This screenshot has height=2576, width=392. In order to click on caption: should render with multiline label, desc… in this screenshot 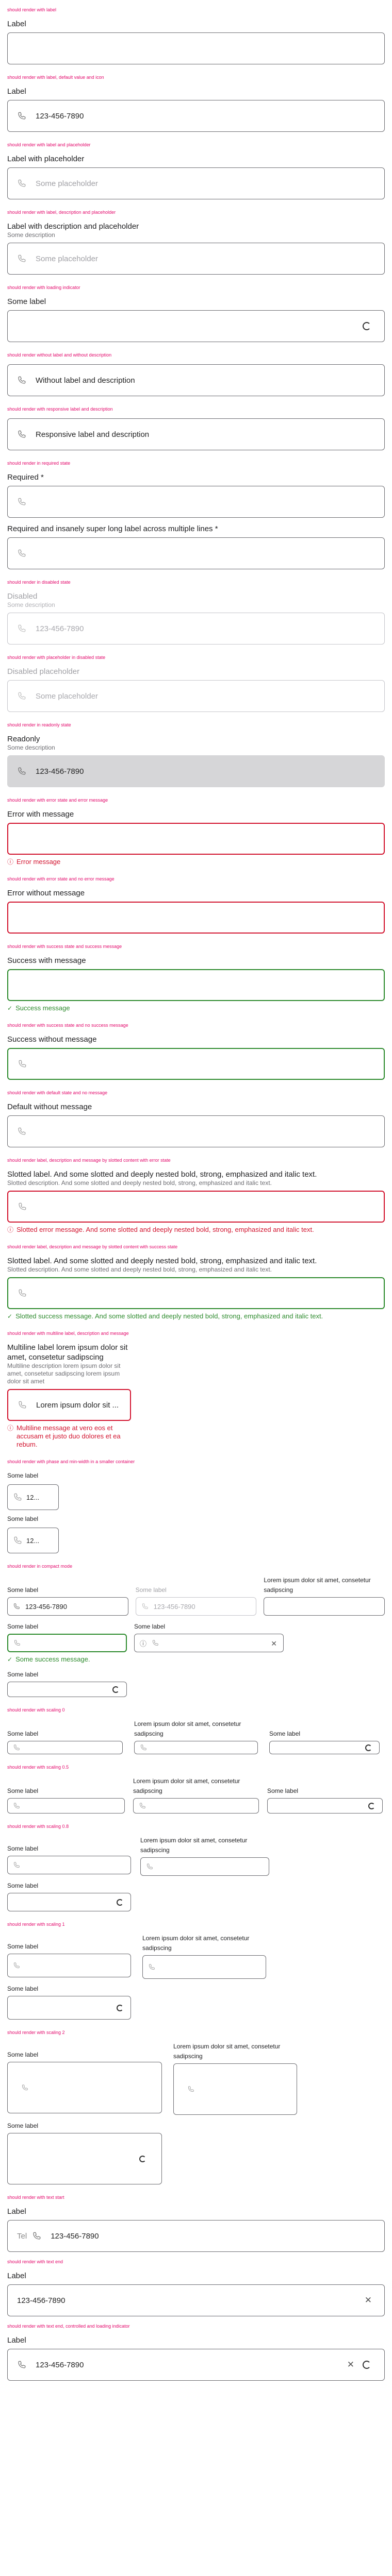, I will do `click(68, 1333)`.